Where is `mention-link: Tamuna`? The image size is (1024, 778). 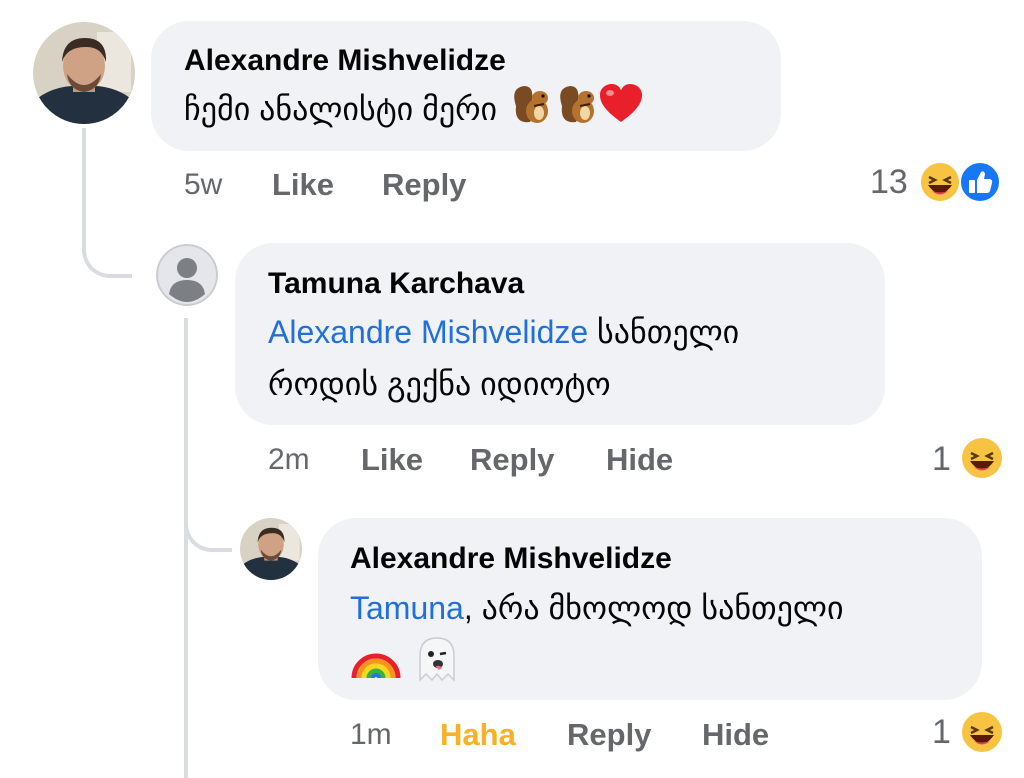
mention-link: Tamuna is located at coordinates (407, 608).